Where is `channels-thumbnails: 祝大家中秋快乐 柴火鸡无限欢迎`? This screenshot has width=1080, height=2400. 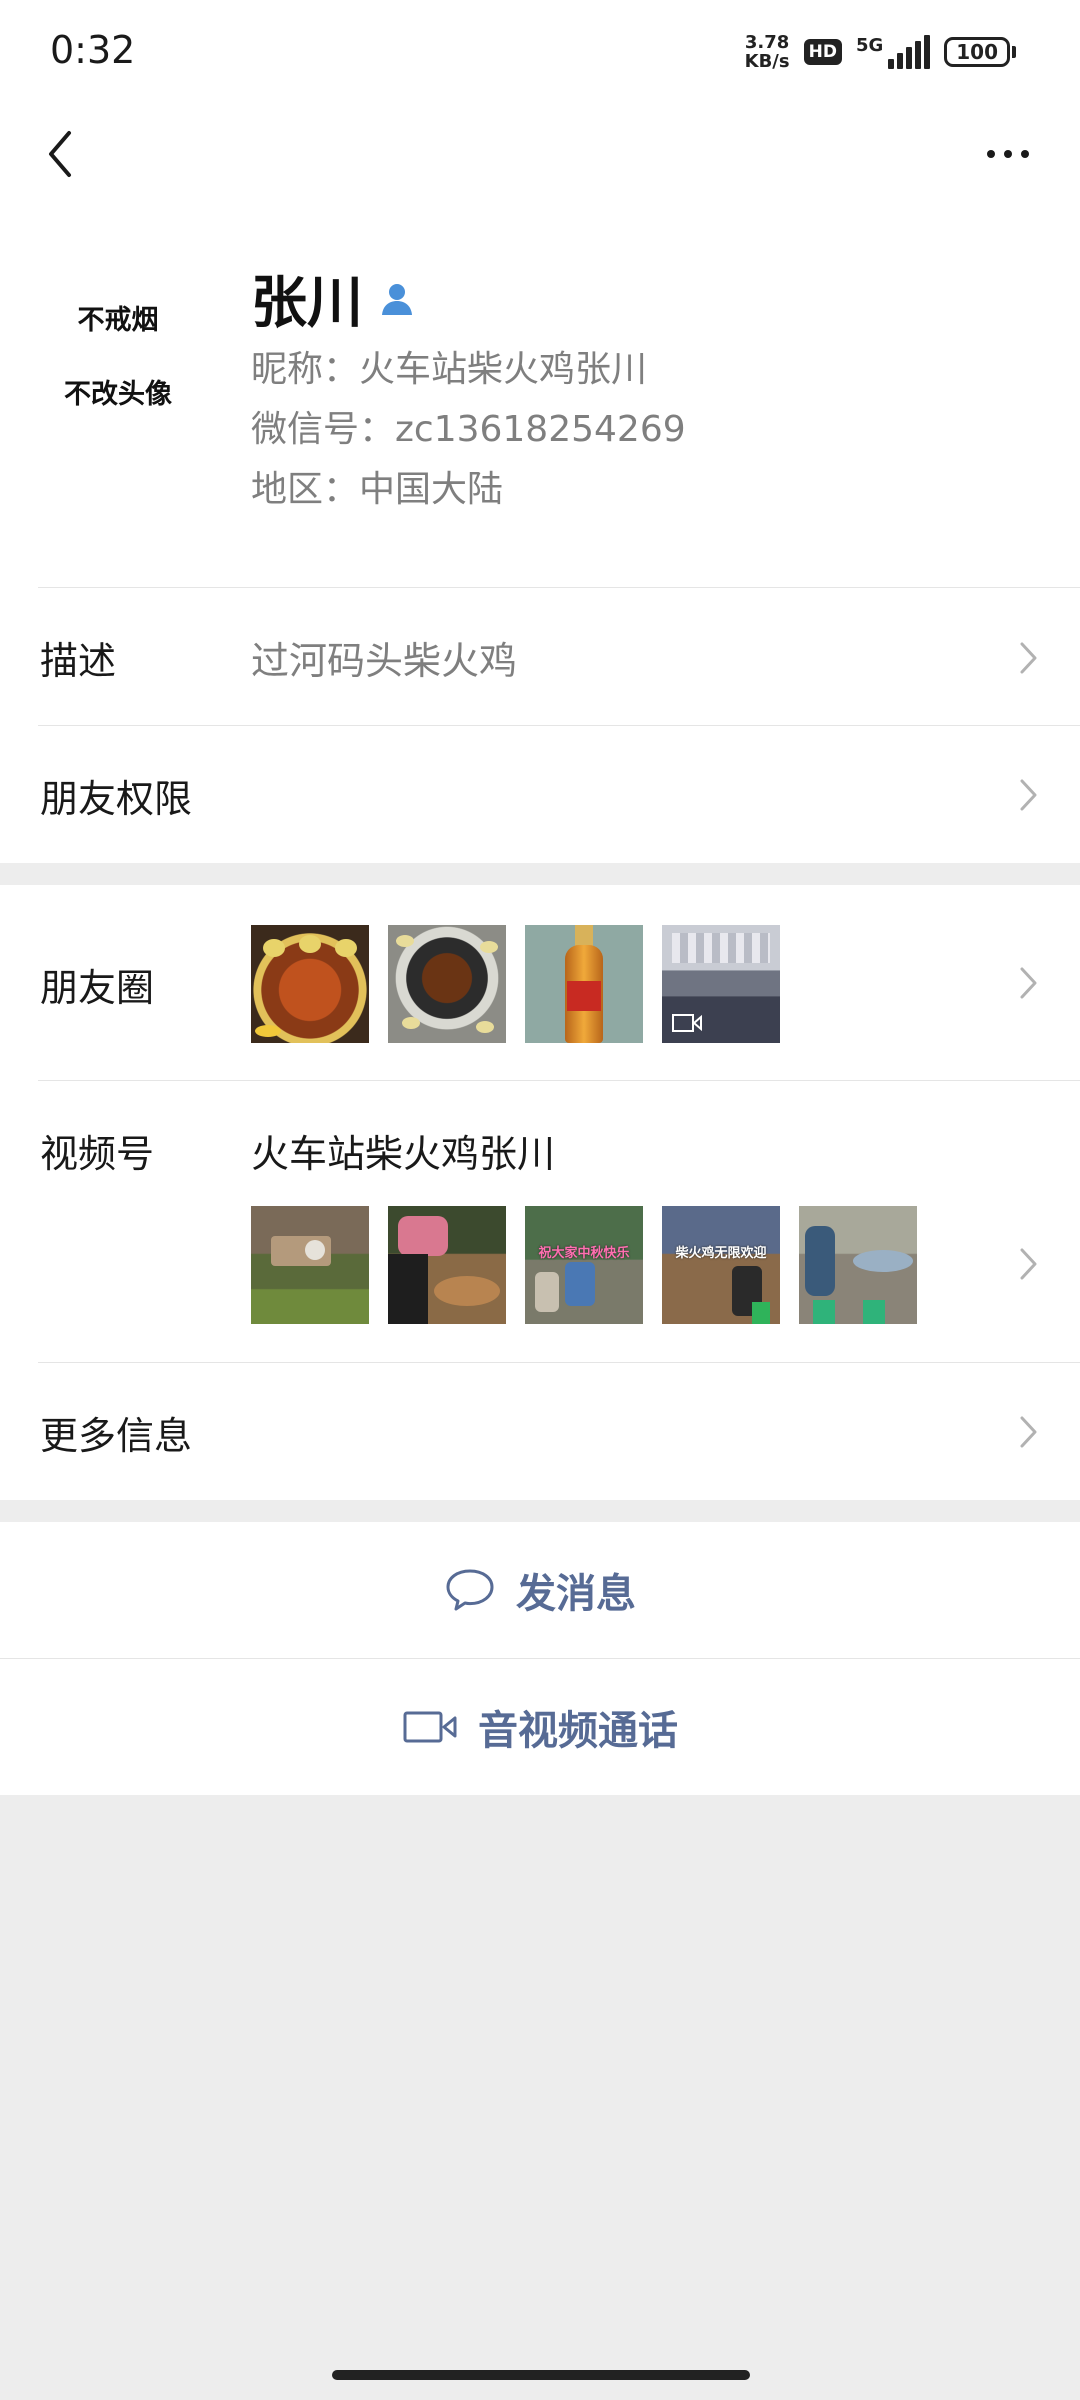 channels-thumbnails: 祝大家中秋快乐 柴火鸡无限欢迎 is located at coordinates (584, 1265).